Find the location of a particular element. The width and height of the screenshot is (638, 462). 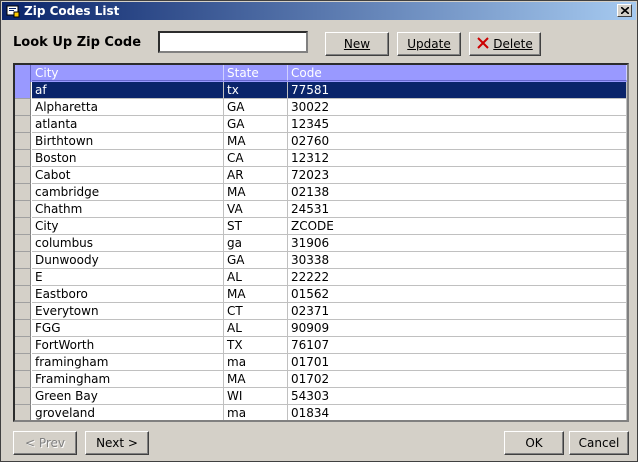

table-row: Boston CA 12312 is located at coordinates (321, 158).